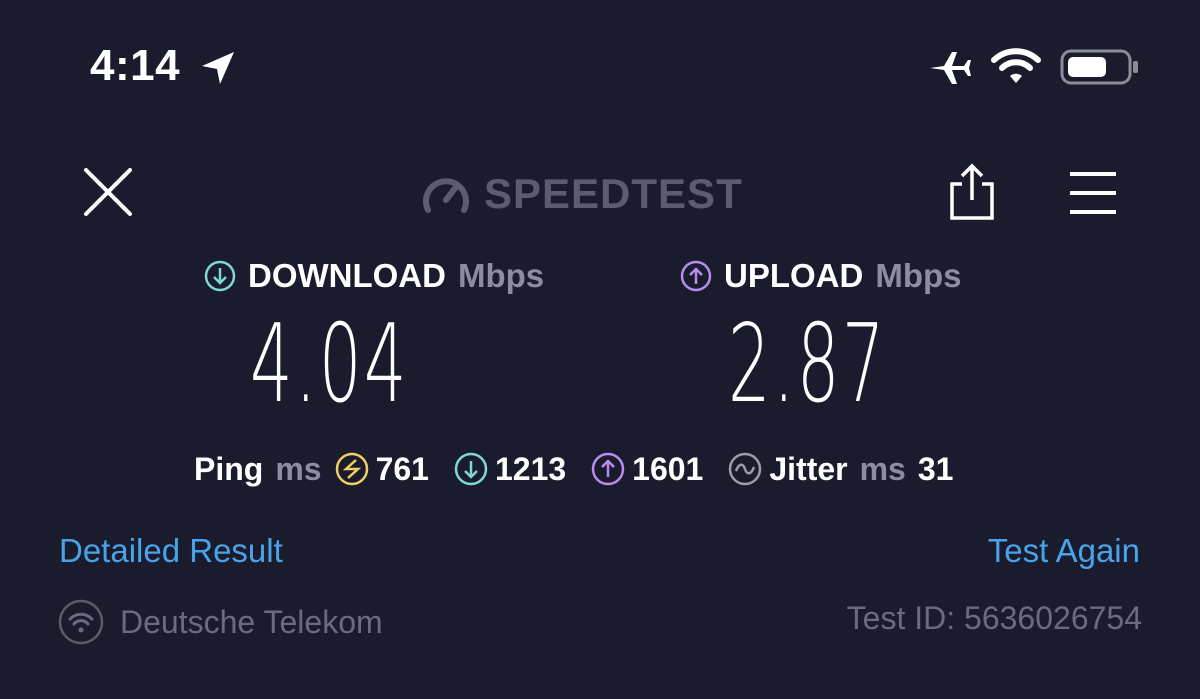 This screenshot has width=1200, height=699. I want to click on download-speed-value: 4.04, so click(330, 364).